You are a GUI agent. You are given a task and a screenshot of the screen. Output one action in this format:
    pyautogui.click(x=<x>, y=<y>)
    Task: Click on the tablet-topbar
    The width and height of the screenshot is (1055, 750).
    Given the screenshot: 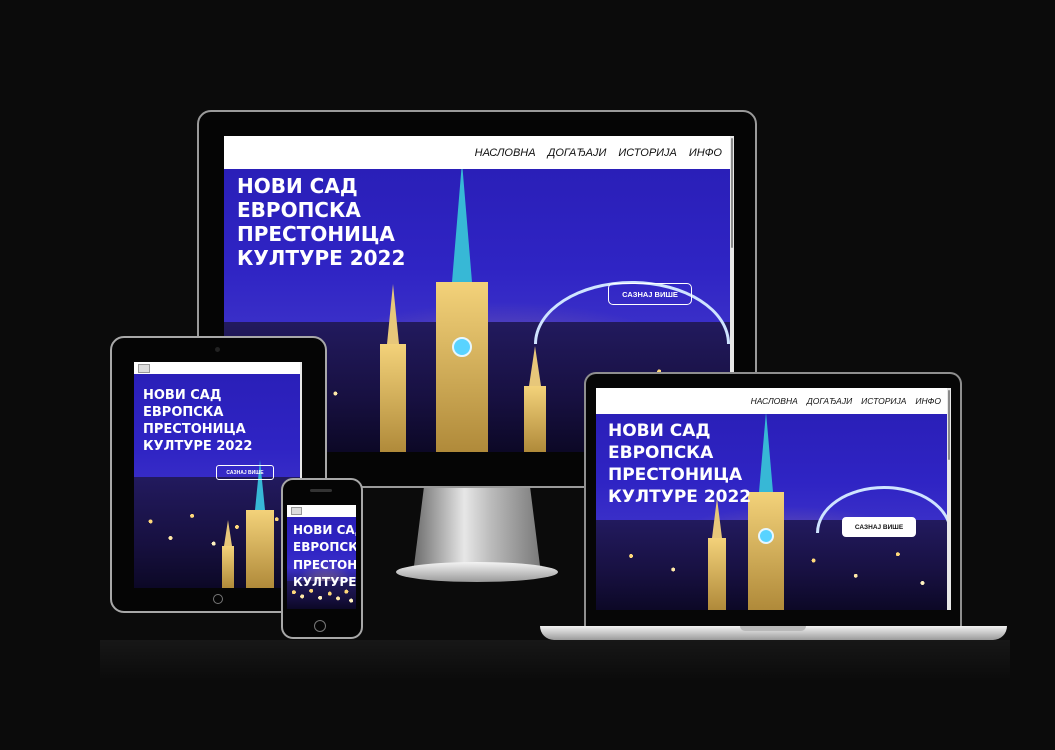 What is the action you would take?
    pyautogui.click(x=218, y=368)
    